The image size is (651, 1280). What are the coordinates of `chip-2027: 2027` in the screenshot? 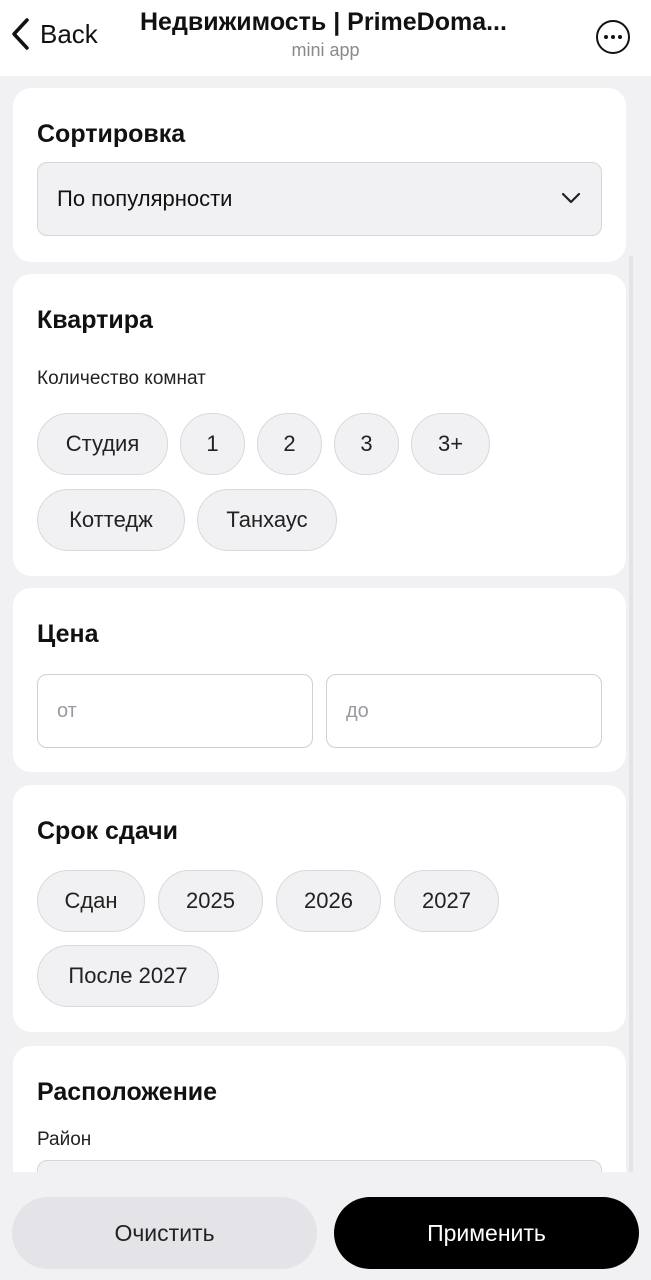 It's located at (446, 901).